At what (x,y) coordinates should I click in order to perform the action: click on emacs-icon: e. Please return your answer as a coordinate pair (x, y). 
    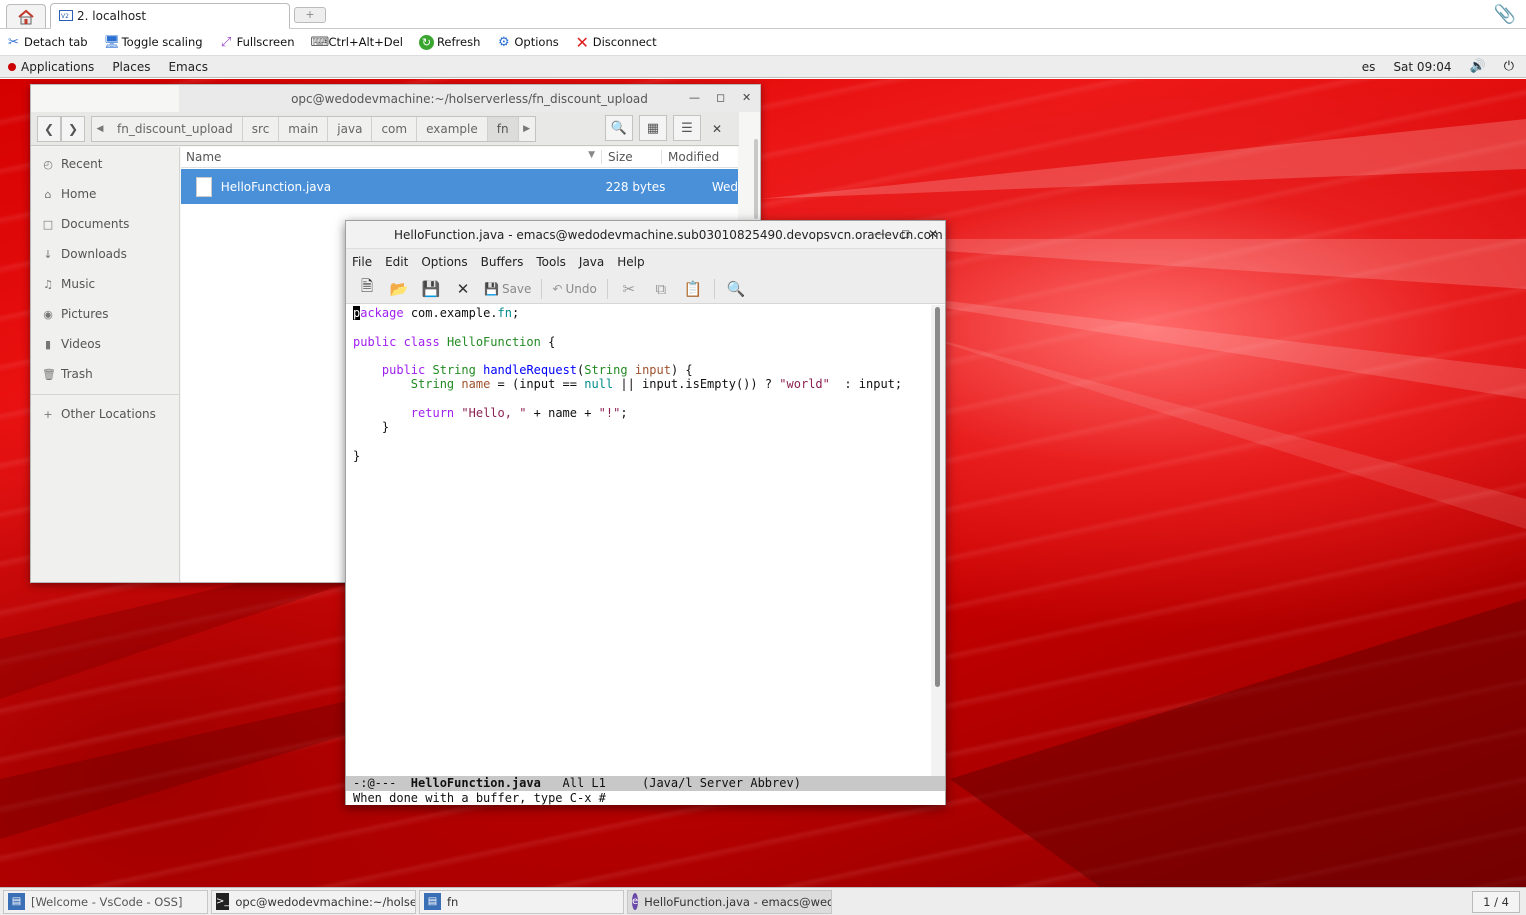
    Looking at the image, I should click on (635, 901).